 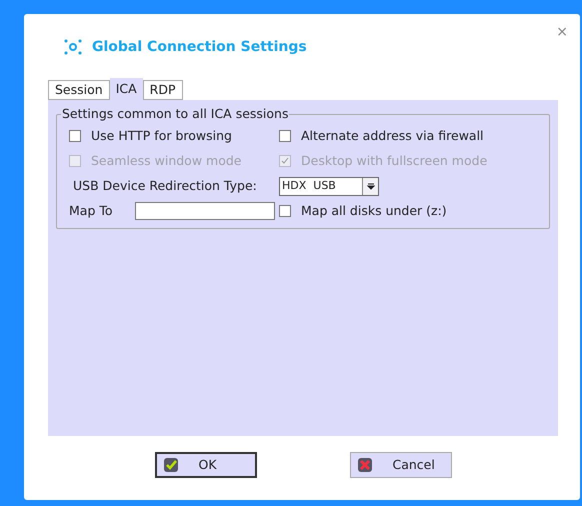 What do you see at coordinates (73, 47) in the screenshot?
I see `settings-icon` at bounding box center [73, 47].